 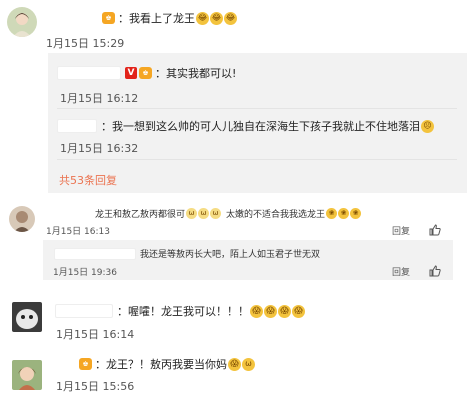 I want to click on comment-1-body: ♚ ： 我看上了龙王 😂 😂 😂, so click(x=169, y=18).